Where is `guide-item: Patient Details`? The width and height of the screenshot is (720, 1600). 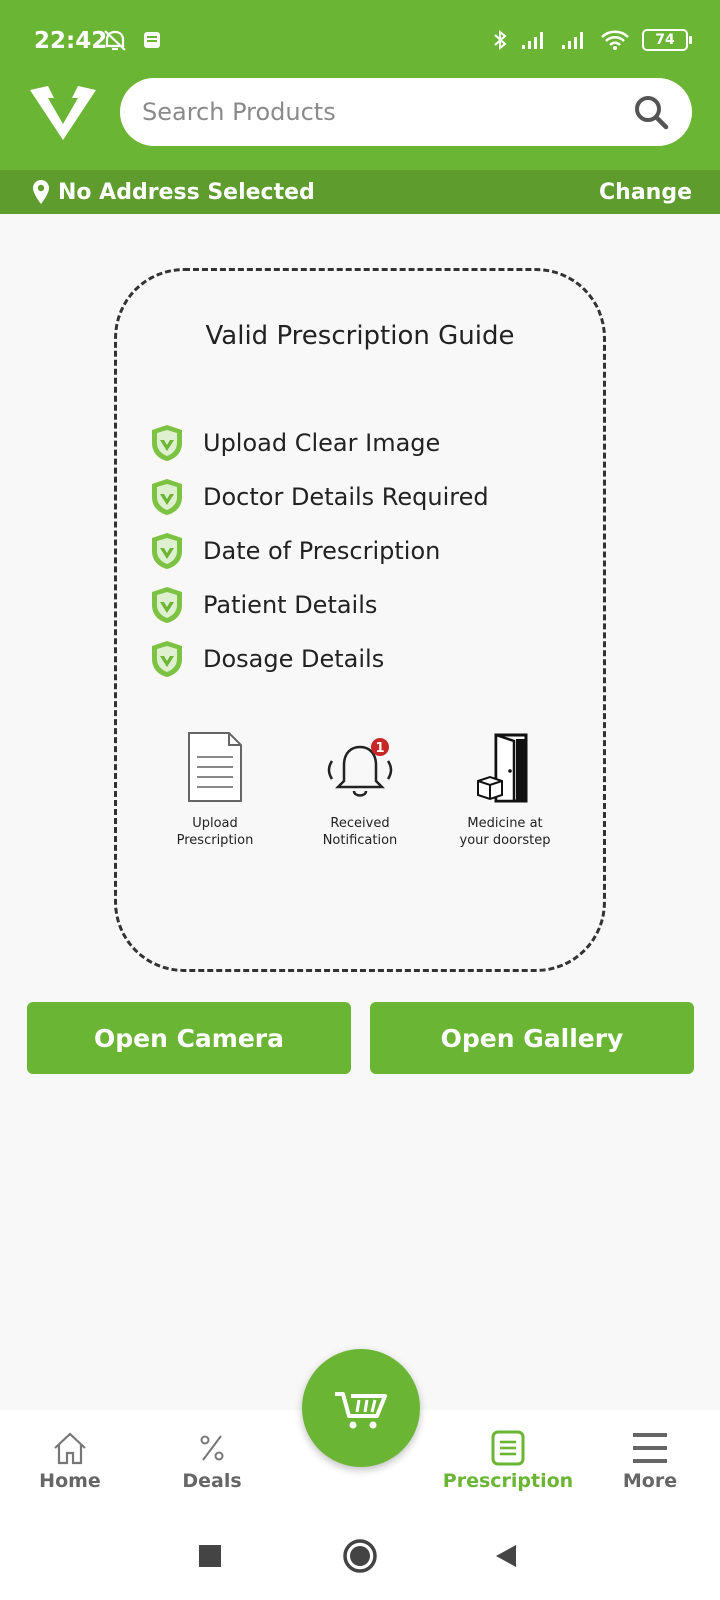 guide-item: Patient Details is located at coordinates (319, 605).